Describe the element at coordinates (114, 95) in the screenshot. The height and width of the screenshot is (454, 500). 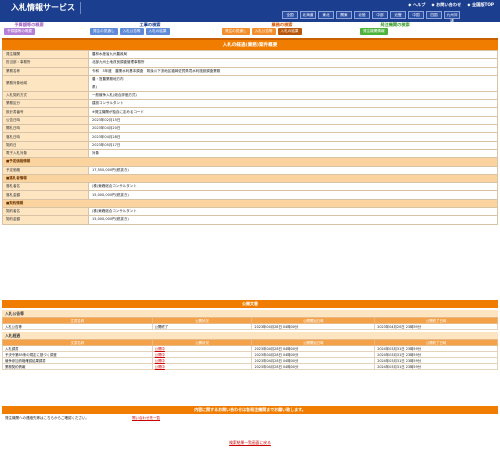
I see `field-value-text: 一般競争入札(総合評価方式)` at that location.